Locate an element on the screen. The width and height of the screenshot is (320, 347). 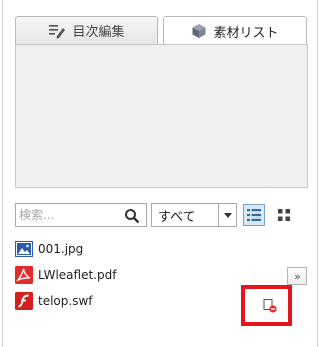
highlight-box is located at coordinates (266, 305).